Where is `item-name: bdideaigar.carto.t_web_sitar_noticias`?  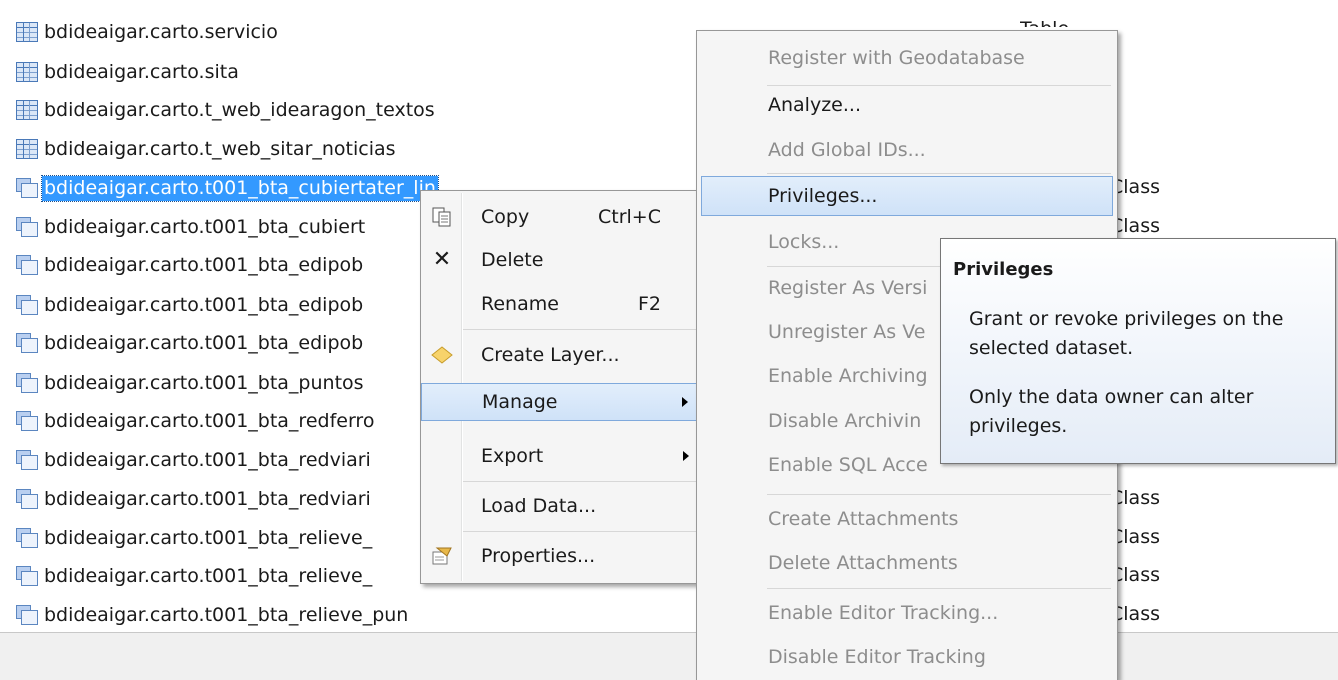
item-name: bdideaigar.carto.t_web_sitar_noticias is located at coordinates (220, 148).